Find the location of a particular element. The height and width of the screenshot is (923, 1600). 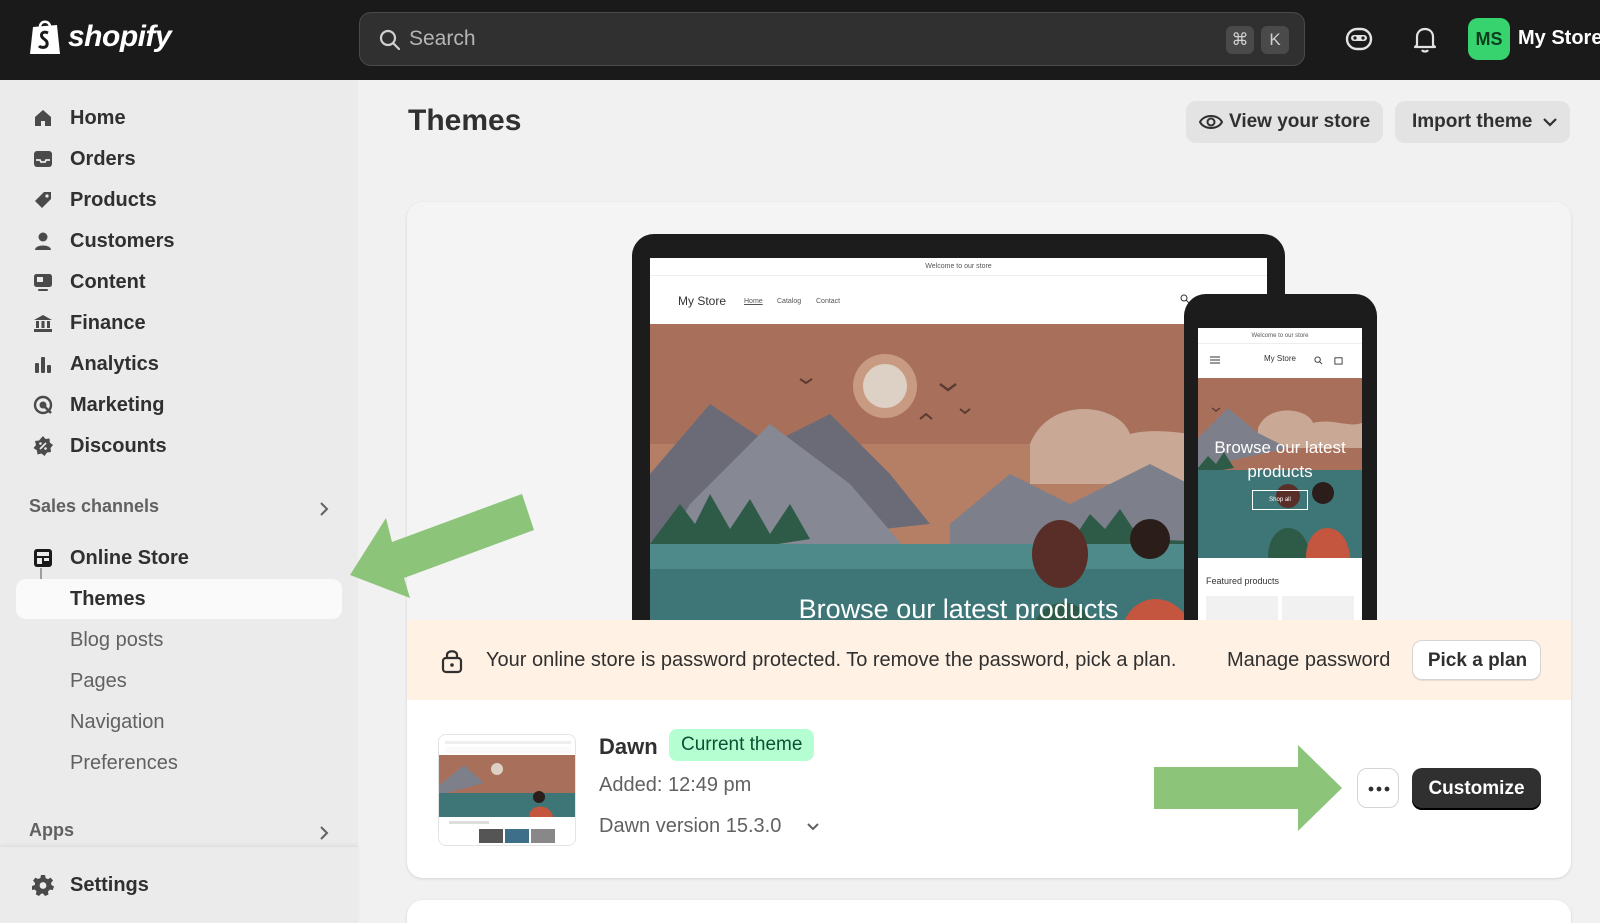

current-theme-badge: Current theme is located at coordinates (742, 745).